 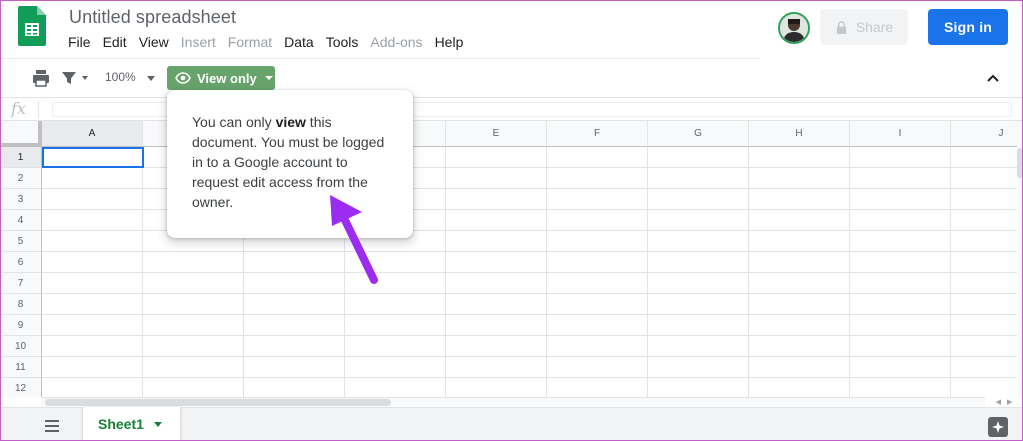 What do you see at coordinates (299, 42) in the screenshot?
I see `menu-data: Data` at bounding box center [299, 42].